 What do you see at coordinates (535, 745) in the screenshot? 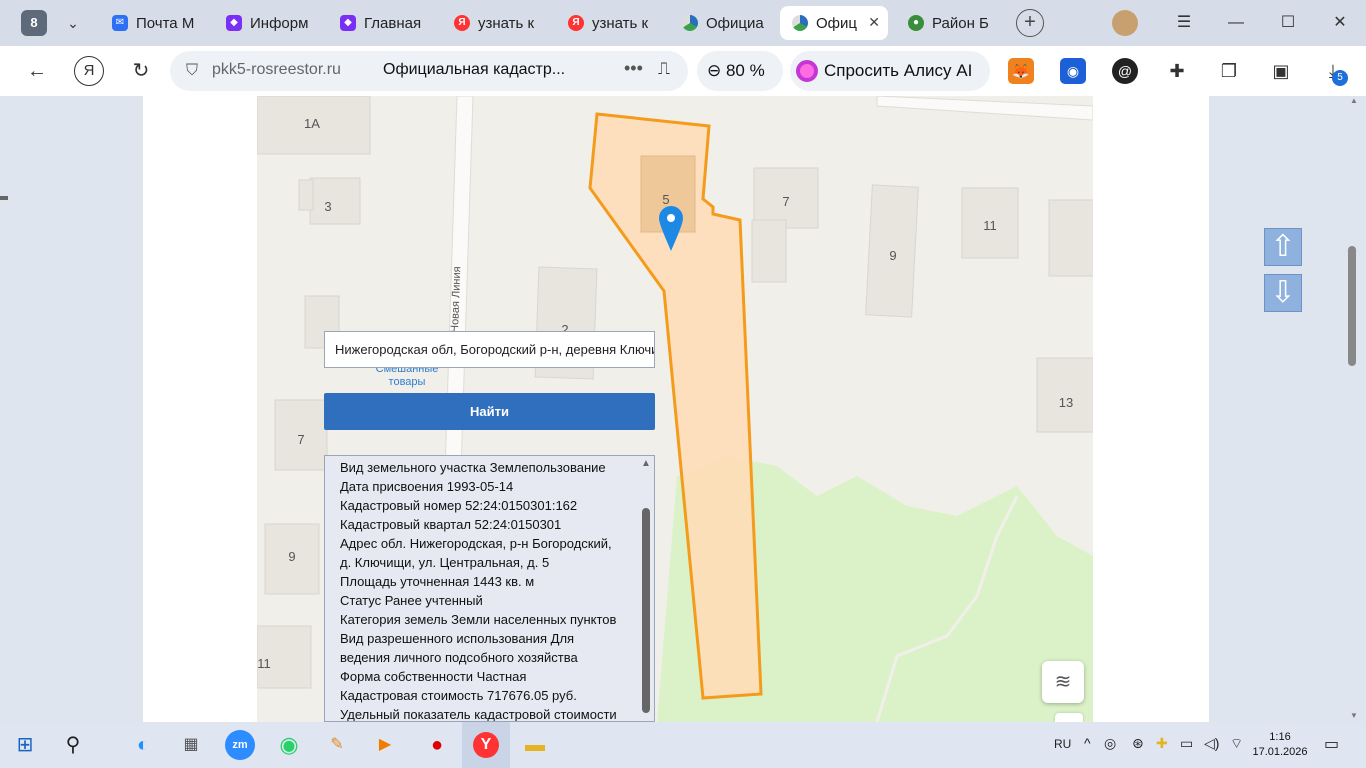
I see `file-explorer-icon: ▬` at bounding box center [535, 745].